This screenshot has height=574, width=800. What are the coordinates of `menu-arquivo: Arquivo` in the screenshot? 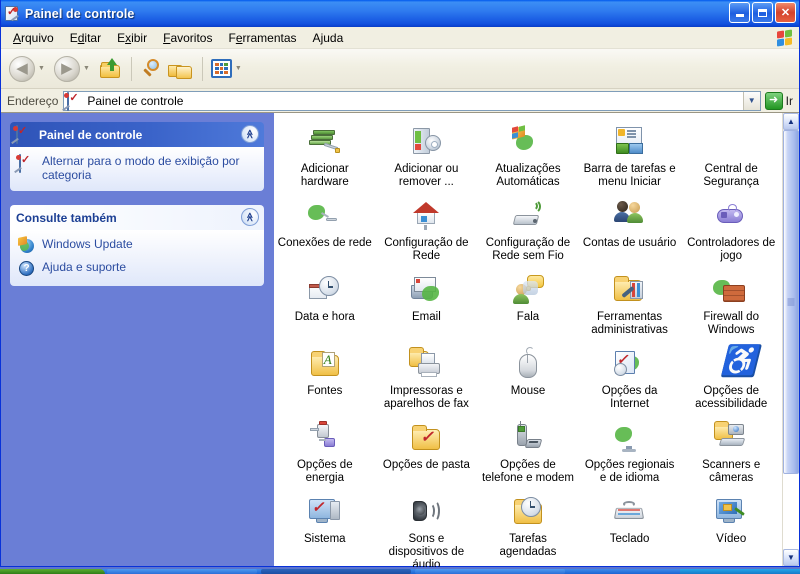 It's located at (33, 38).